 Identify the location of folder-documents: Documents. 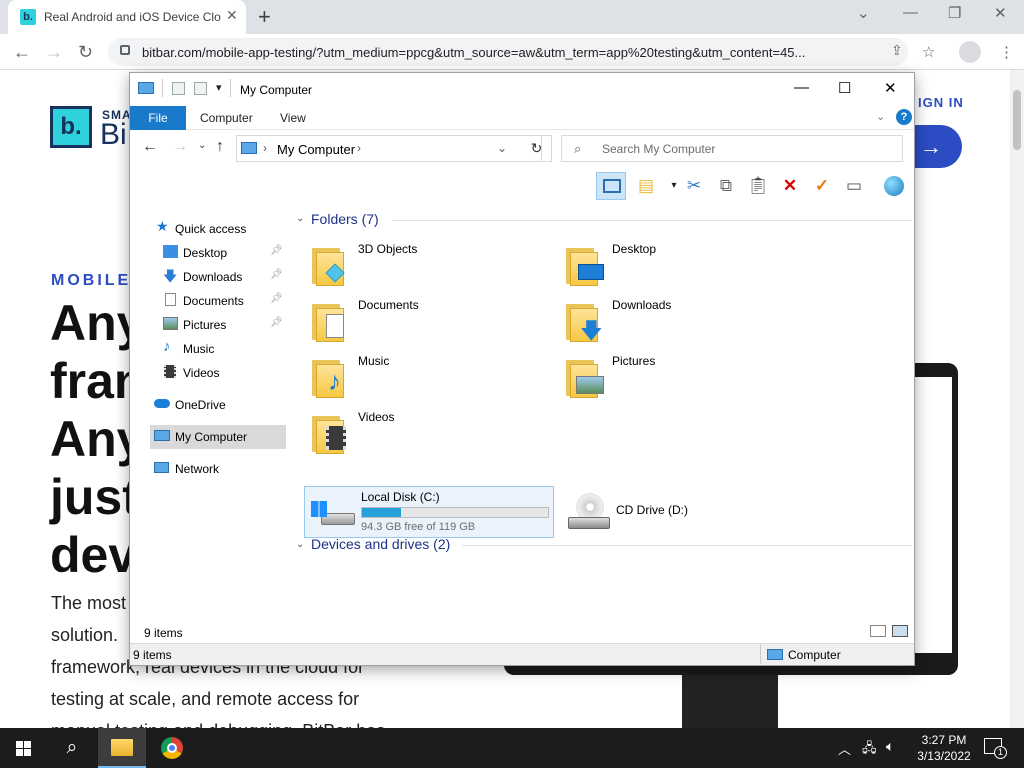
(437, 321).